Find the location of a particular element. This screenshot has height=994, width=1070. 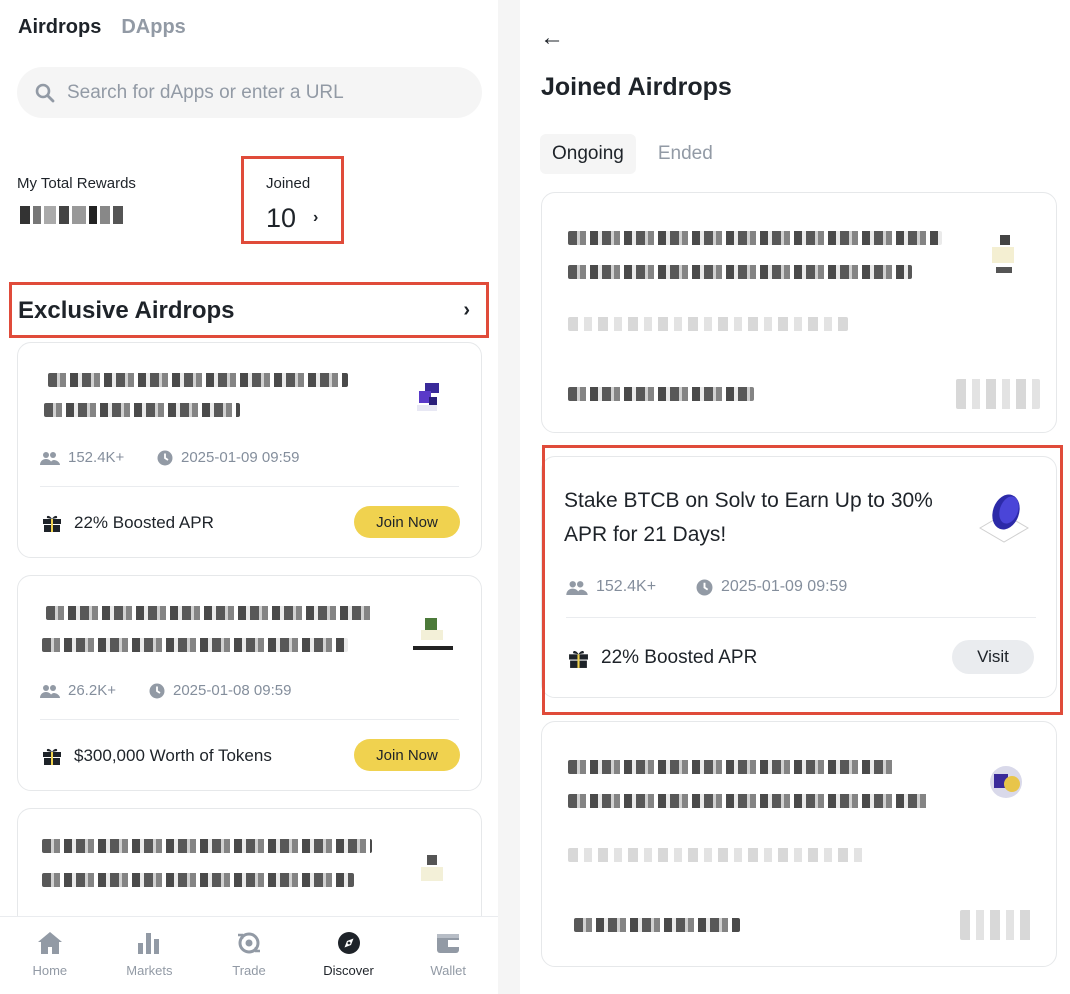

nav-label: Home is located at coordinates (50, 970).